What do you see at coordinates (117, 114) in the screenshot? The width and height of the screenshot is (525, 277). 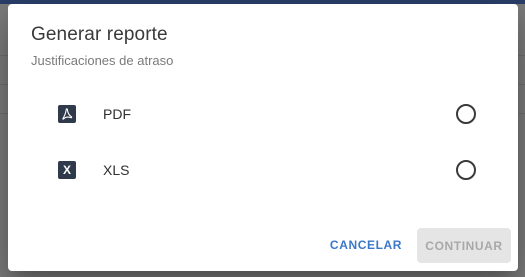 I see `option-pdf-label: PDF` at bounding box center [117, 114].